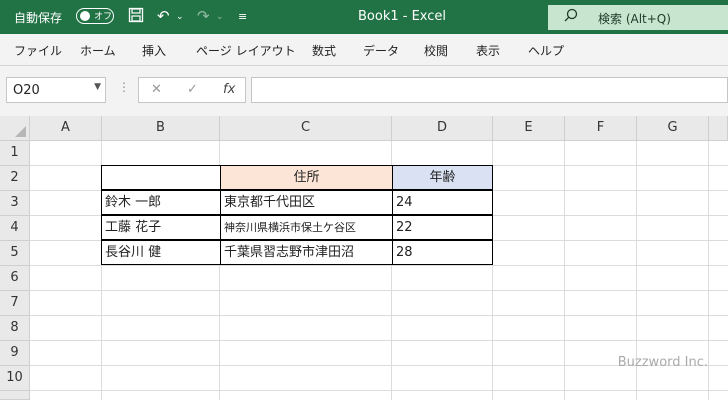 Image resolution: width=728 pixels, height=400 pixels. I want to click on table-header-cell-address: 住所, so click(306, 177).